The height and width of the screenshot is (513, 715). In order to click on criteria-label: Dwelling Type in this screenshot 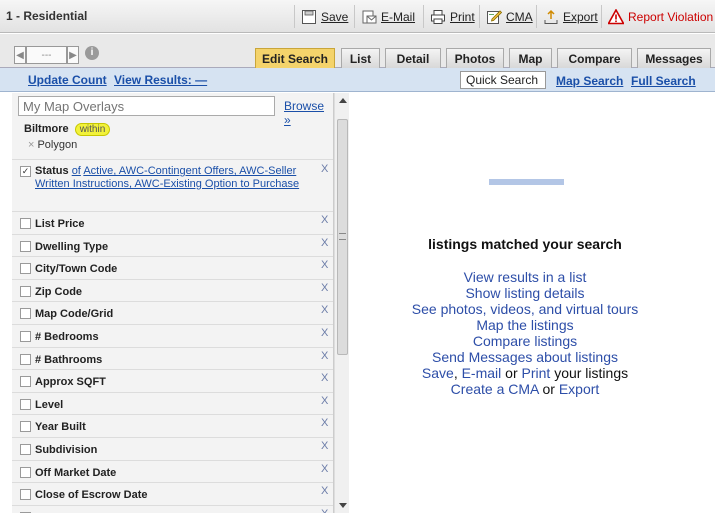, I will do `click(72, 246)`.